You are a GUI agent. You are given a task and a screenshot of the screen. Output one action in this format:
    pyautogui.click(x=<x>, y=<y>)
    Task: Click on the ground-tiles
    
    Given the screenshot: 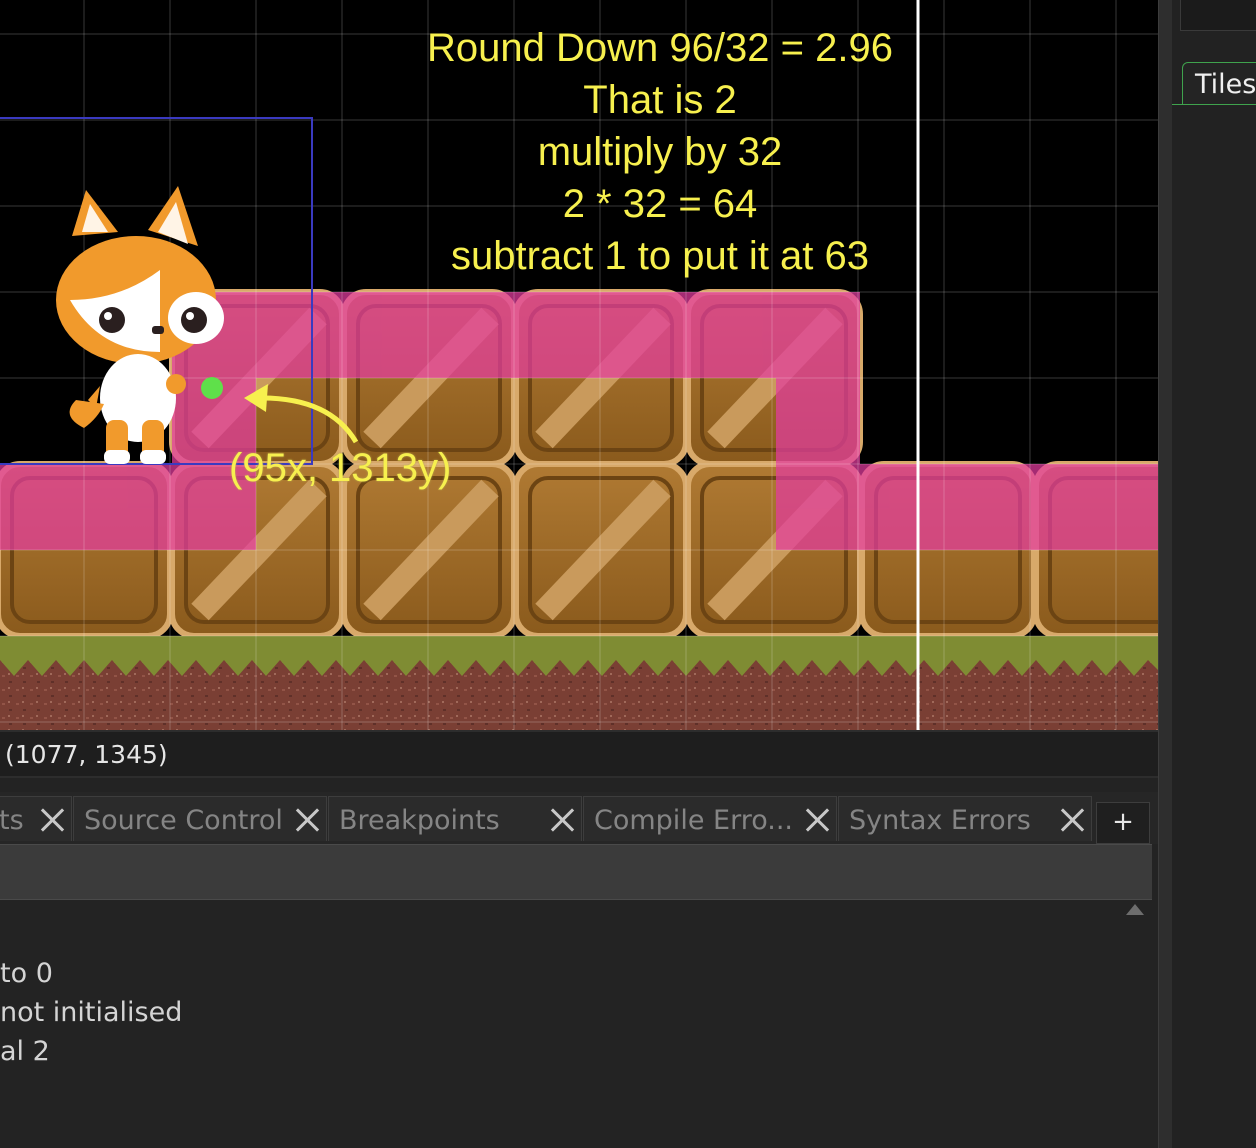 What is the action you would take?
    pyautogui.click(x=579, y=683)
    